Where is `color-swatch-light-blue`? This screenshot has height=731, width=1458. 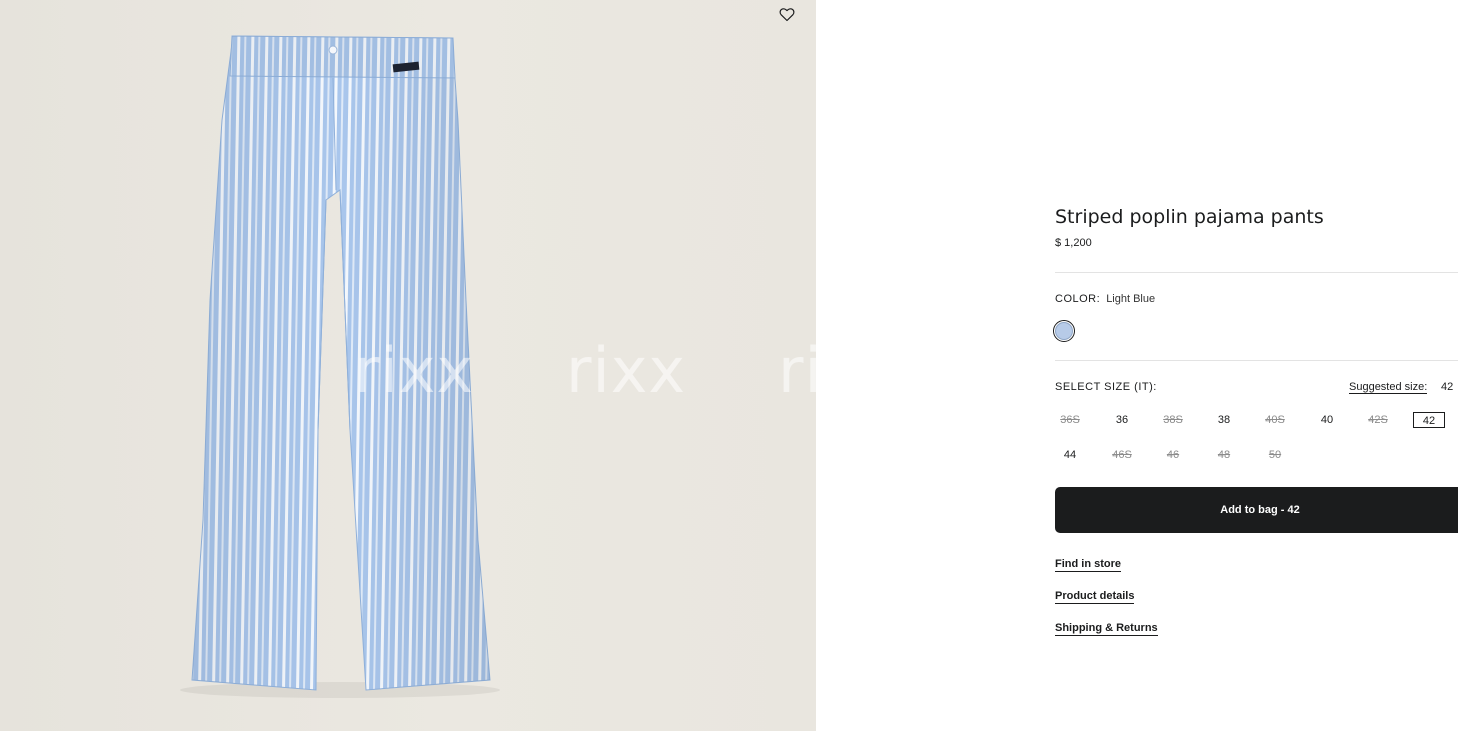 color-swatch-light-blue is located at coordinates (1064, 331).